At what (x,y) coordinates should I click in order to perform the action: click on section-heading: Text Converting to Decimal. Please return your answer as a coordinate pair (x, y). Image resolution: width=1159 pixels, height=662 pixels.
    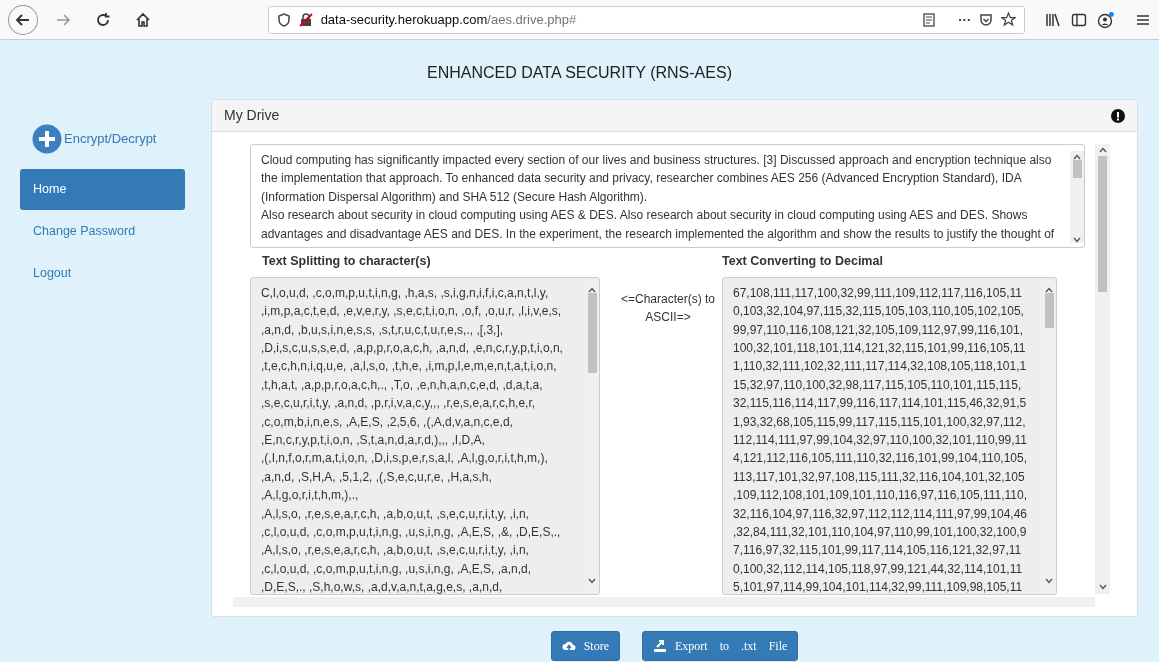
    Looking at the image, I should click on (803, 262).